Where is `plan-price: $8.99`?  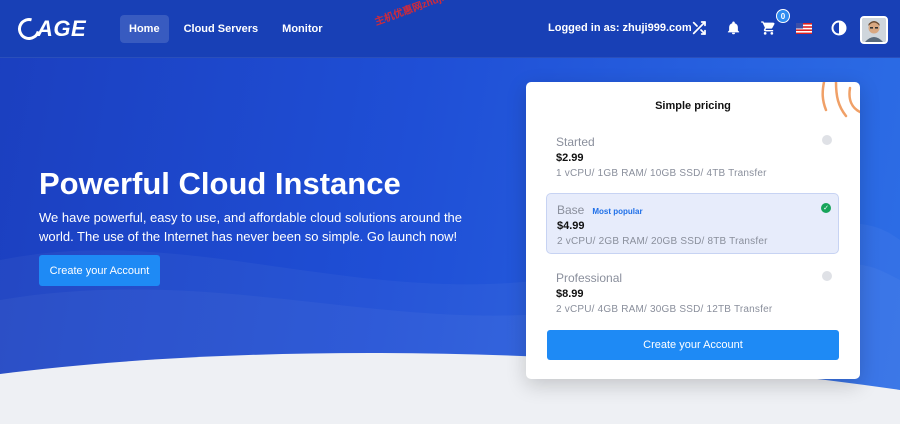
plan-price: $8.99 is located at coordinates (570, 294).